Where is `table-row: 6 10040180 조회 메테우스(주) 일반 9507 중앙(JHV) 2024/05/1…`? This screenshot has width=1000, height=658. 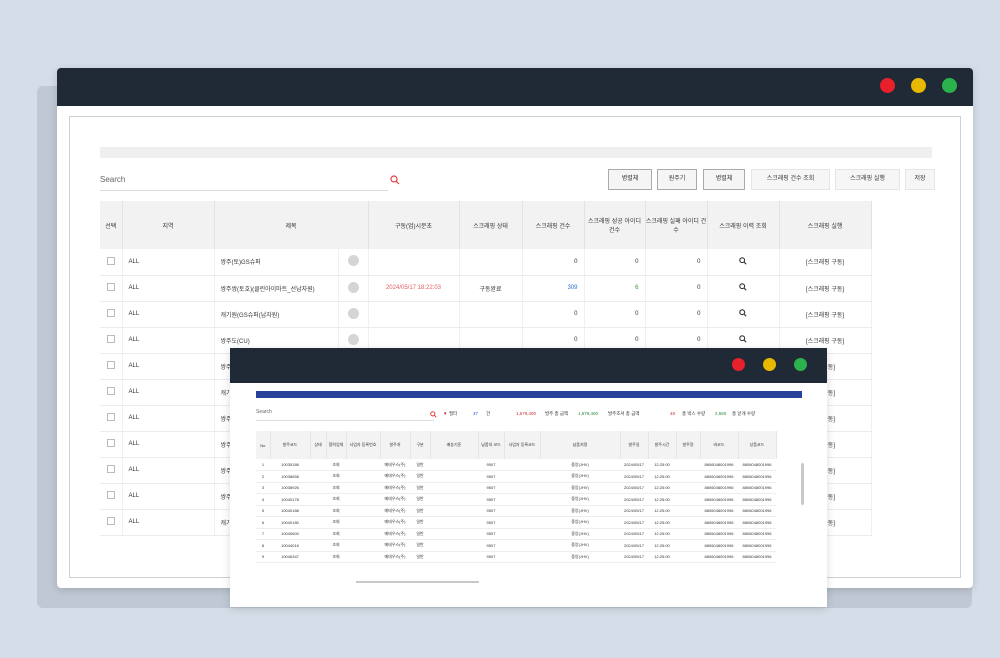
table-row: 6 10040180 조회 메테우스(주) 일반 9507 중앙(JHV) 2024/05/1… is located at coordinates (516, 522).